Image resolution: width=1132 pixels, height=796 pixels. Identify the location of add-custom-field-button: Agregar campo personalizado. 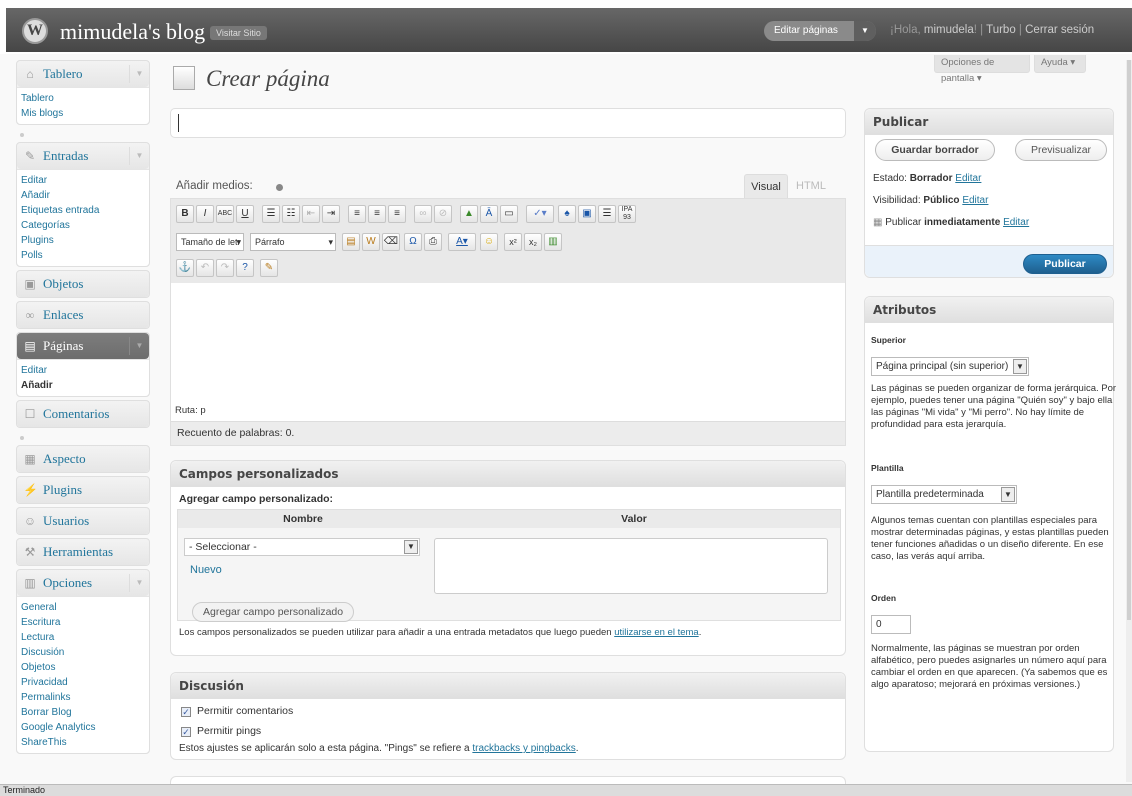
(273, 612).